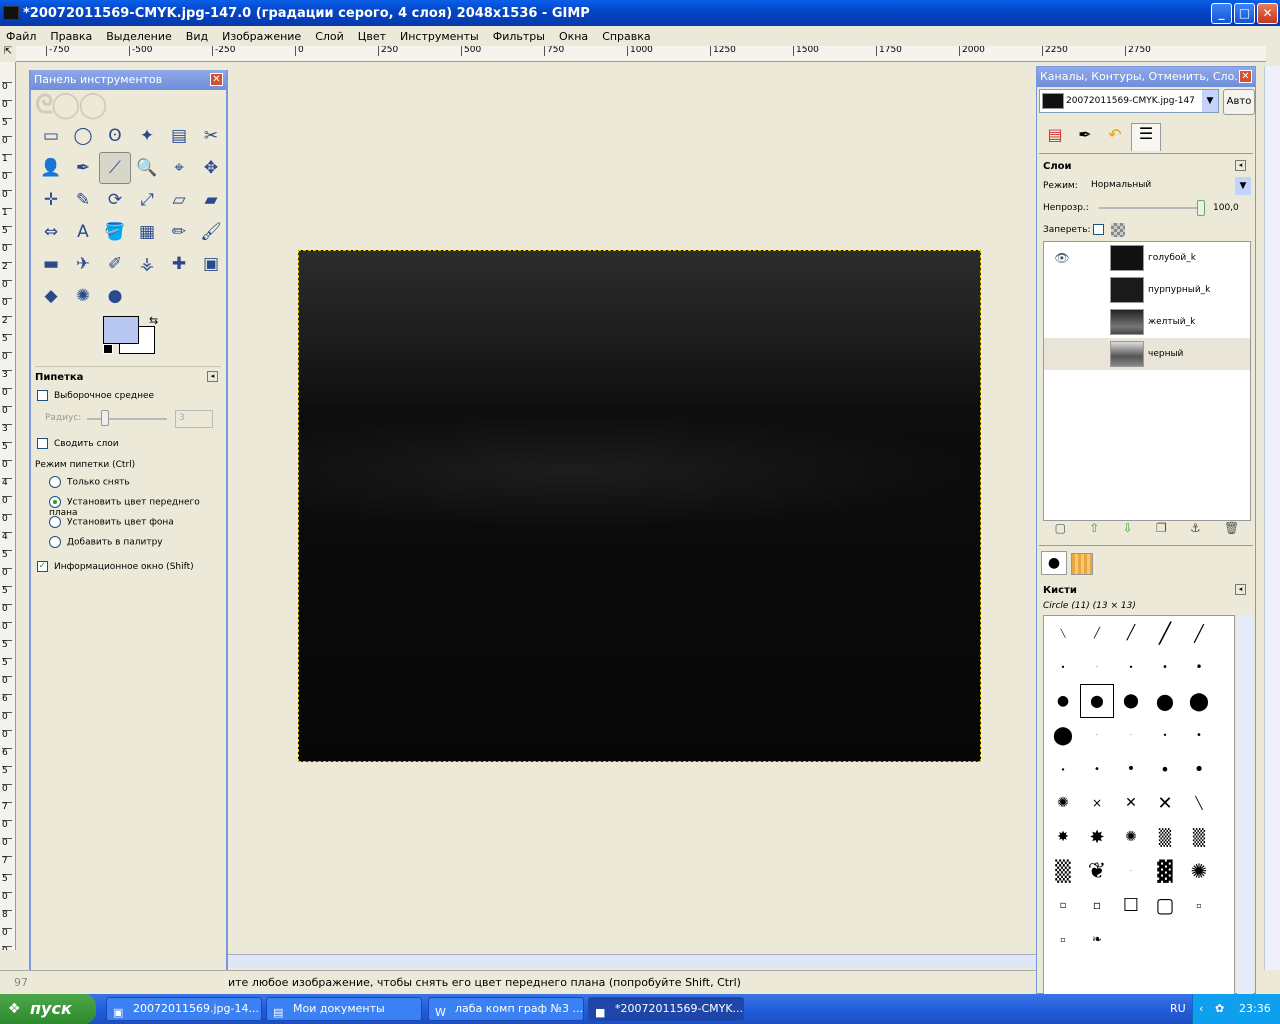  I want to click on layer-mode-select: Нормальный ▼, so click(1169, 186).